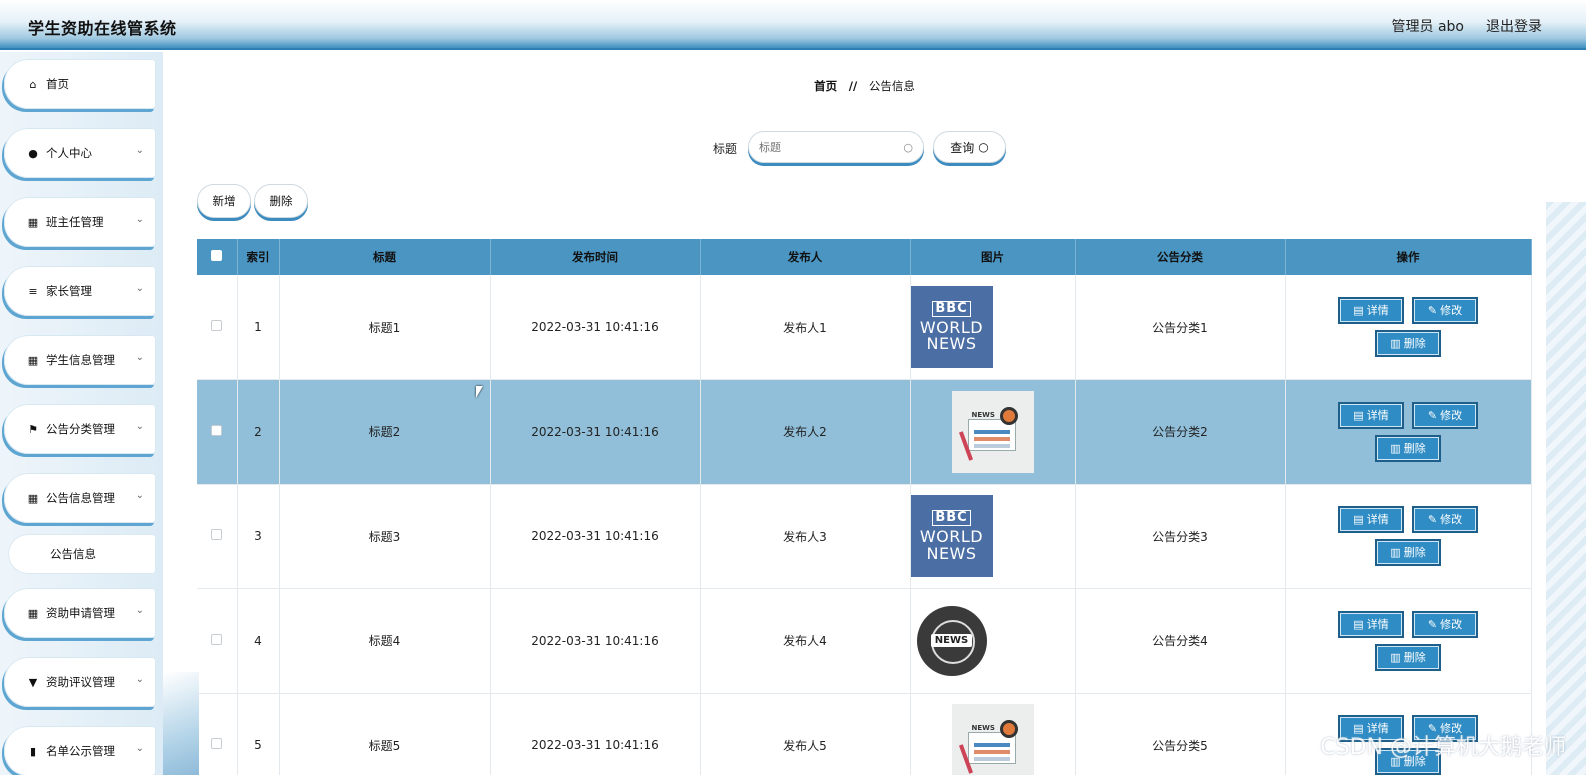 The width and height of the screenshot is (1586, 775). I want to click on cell-index: 4, so click(258, 641).